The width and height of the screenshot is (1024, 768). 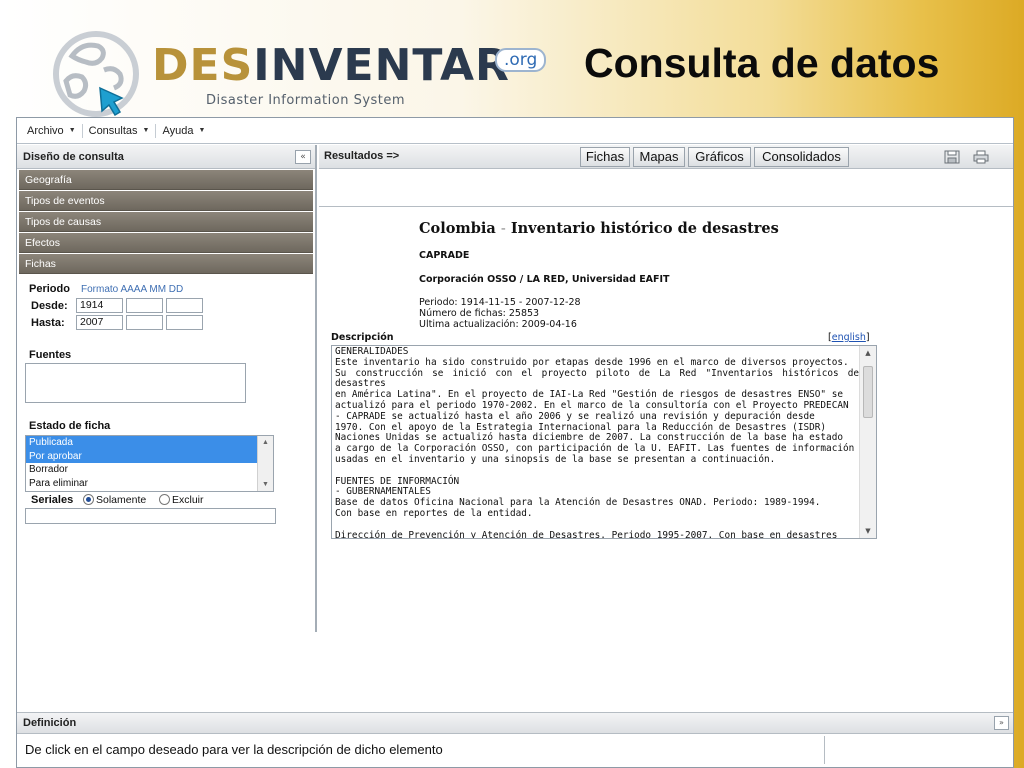 I want to click on periodo-label: Periodo, so click(x=49, y=289).